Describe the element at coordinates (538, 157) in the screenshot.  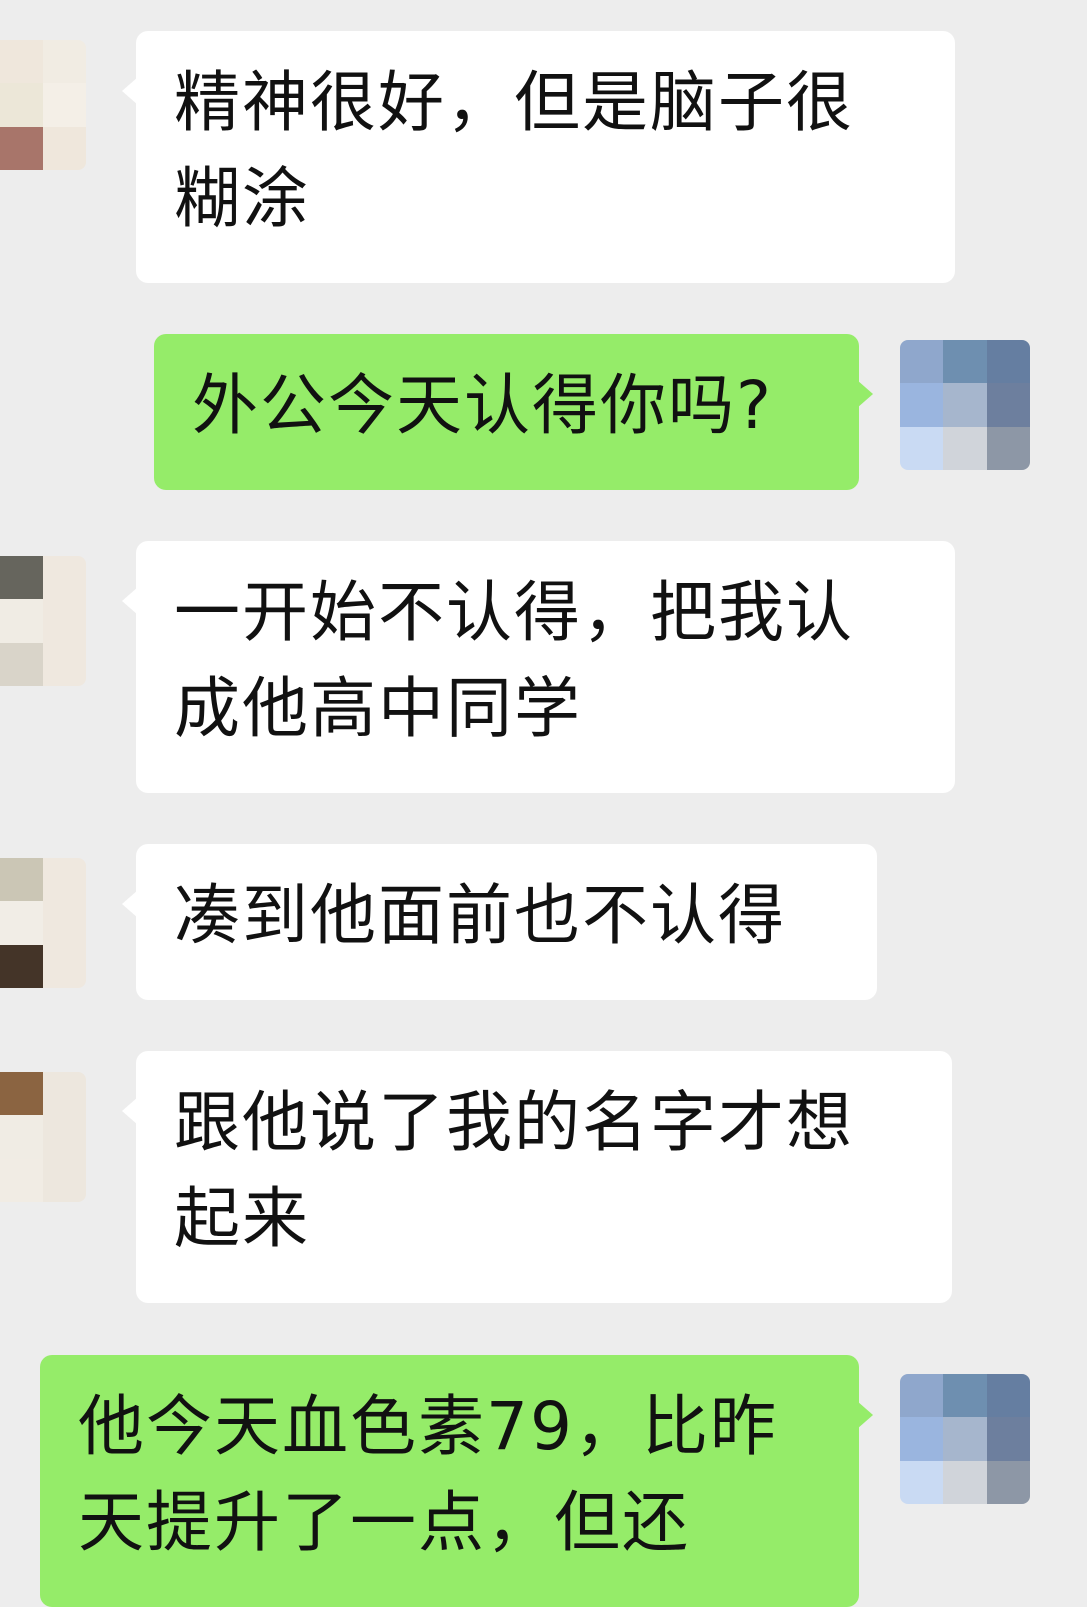
I see `incoming-message-bubble: 精神很好，但是脑子很糊涂` at that location.